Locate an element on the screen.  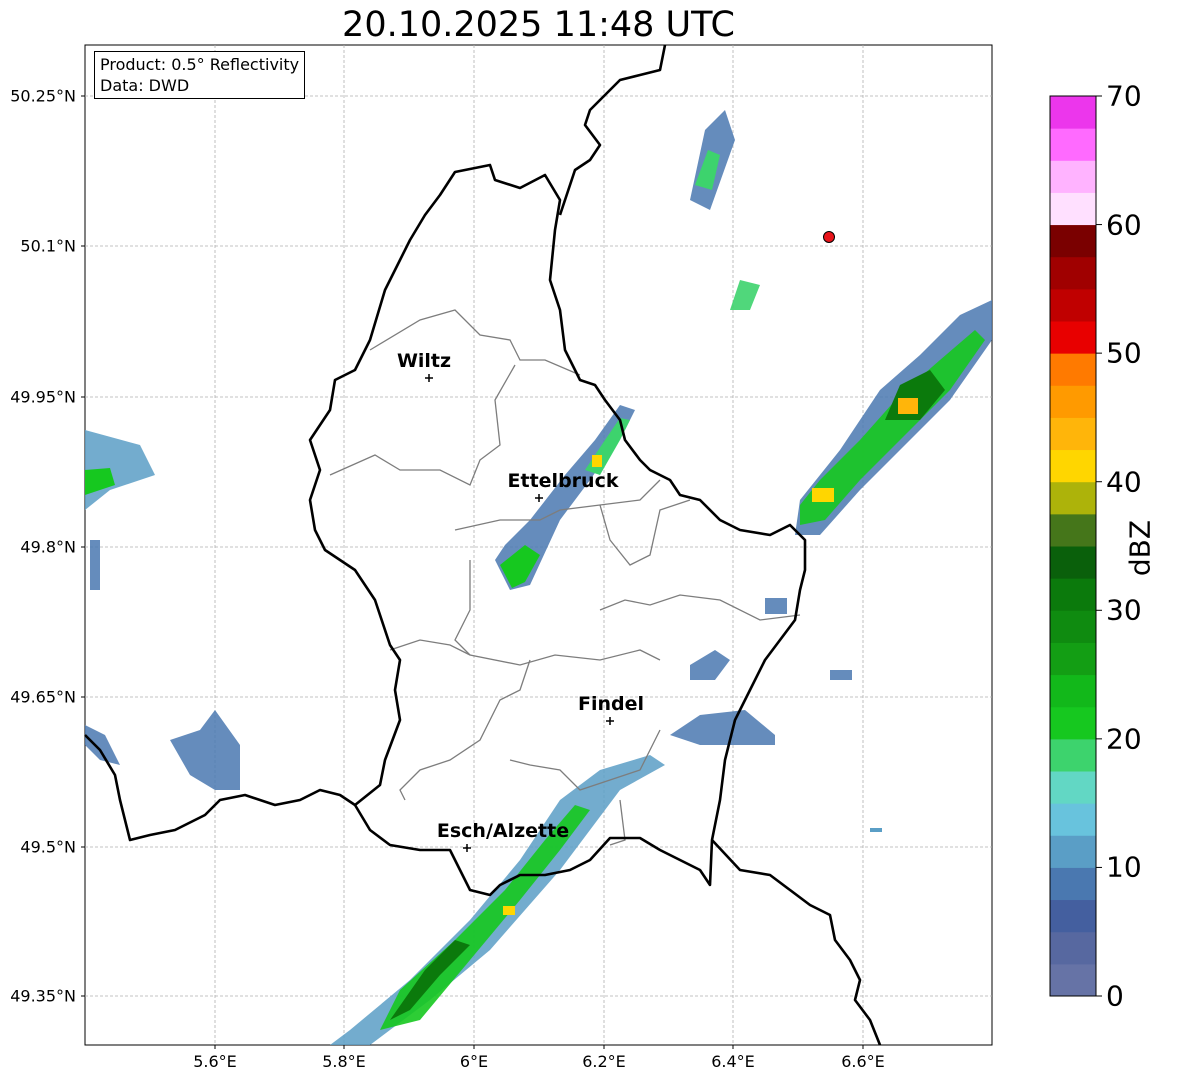
colorbar-tick-label: 10 is located at coordinates (1124, 867).